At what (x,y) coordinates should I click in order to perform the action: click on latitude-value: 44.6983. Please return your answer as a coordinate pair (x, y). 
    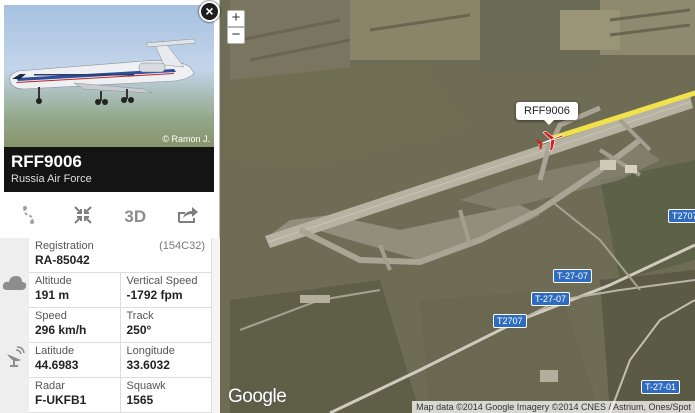
    Looking at the image, I should click on (57, 365).